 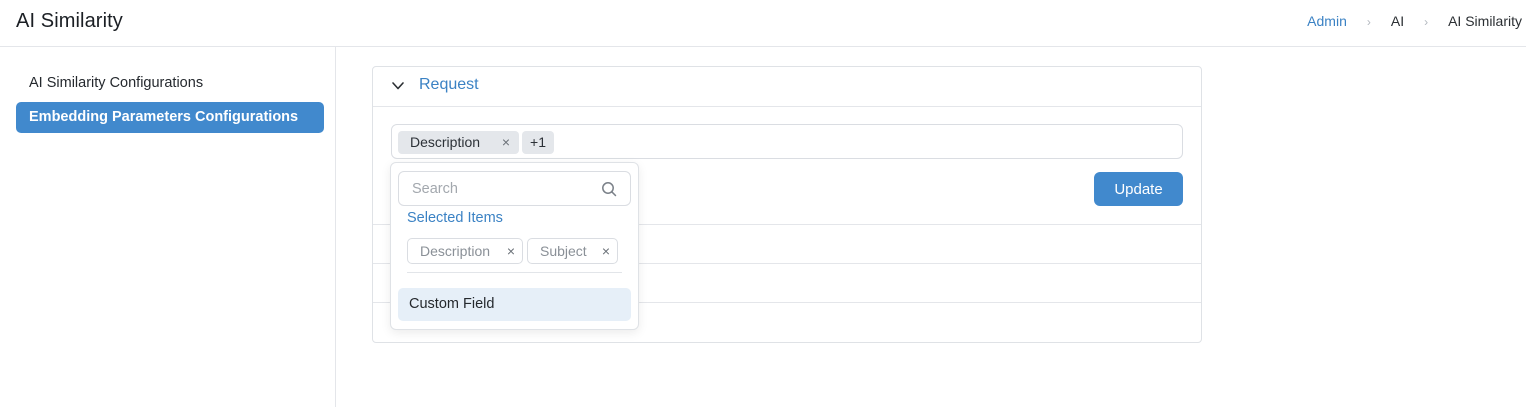 I want to click on request-accordion-header: Request, so click(x=787, y=87).